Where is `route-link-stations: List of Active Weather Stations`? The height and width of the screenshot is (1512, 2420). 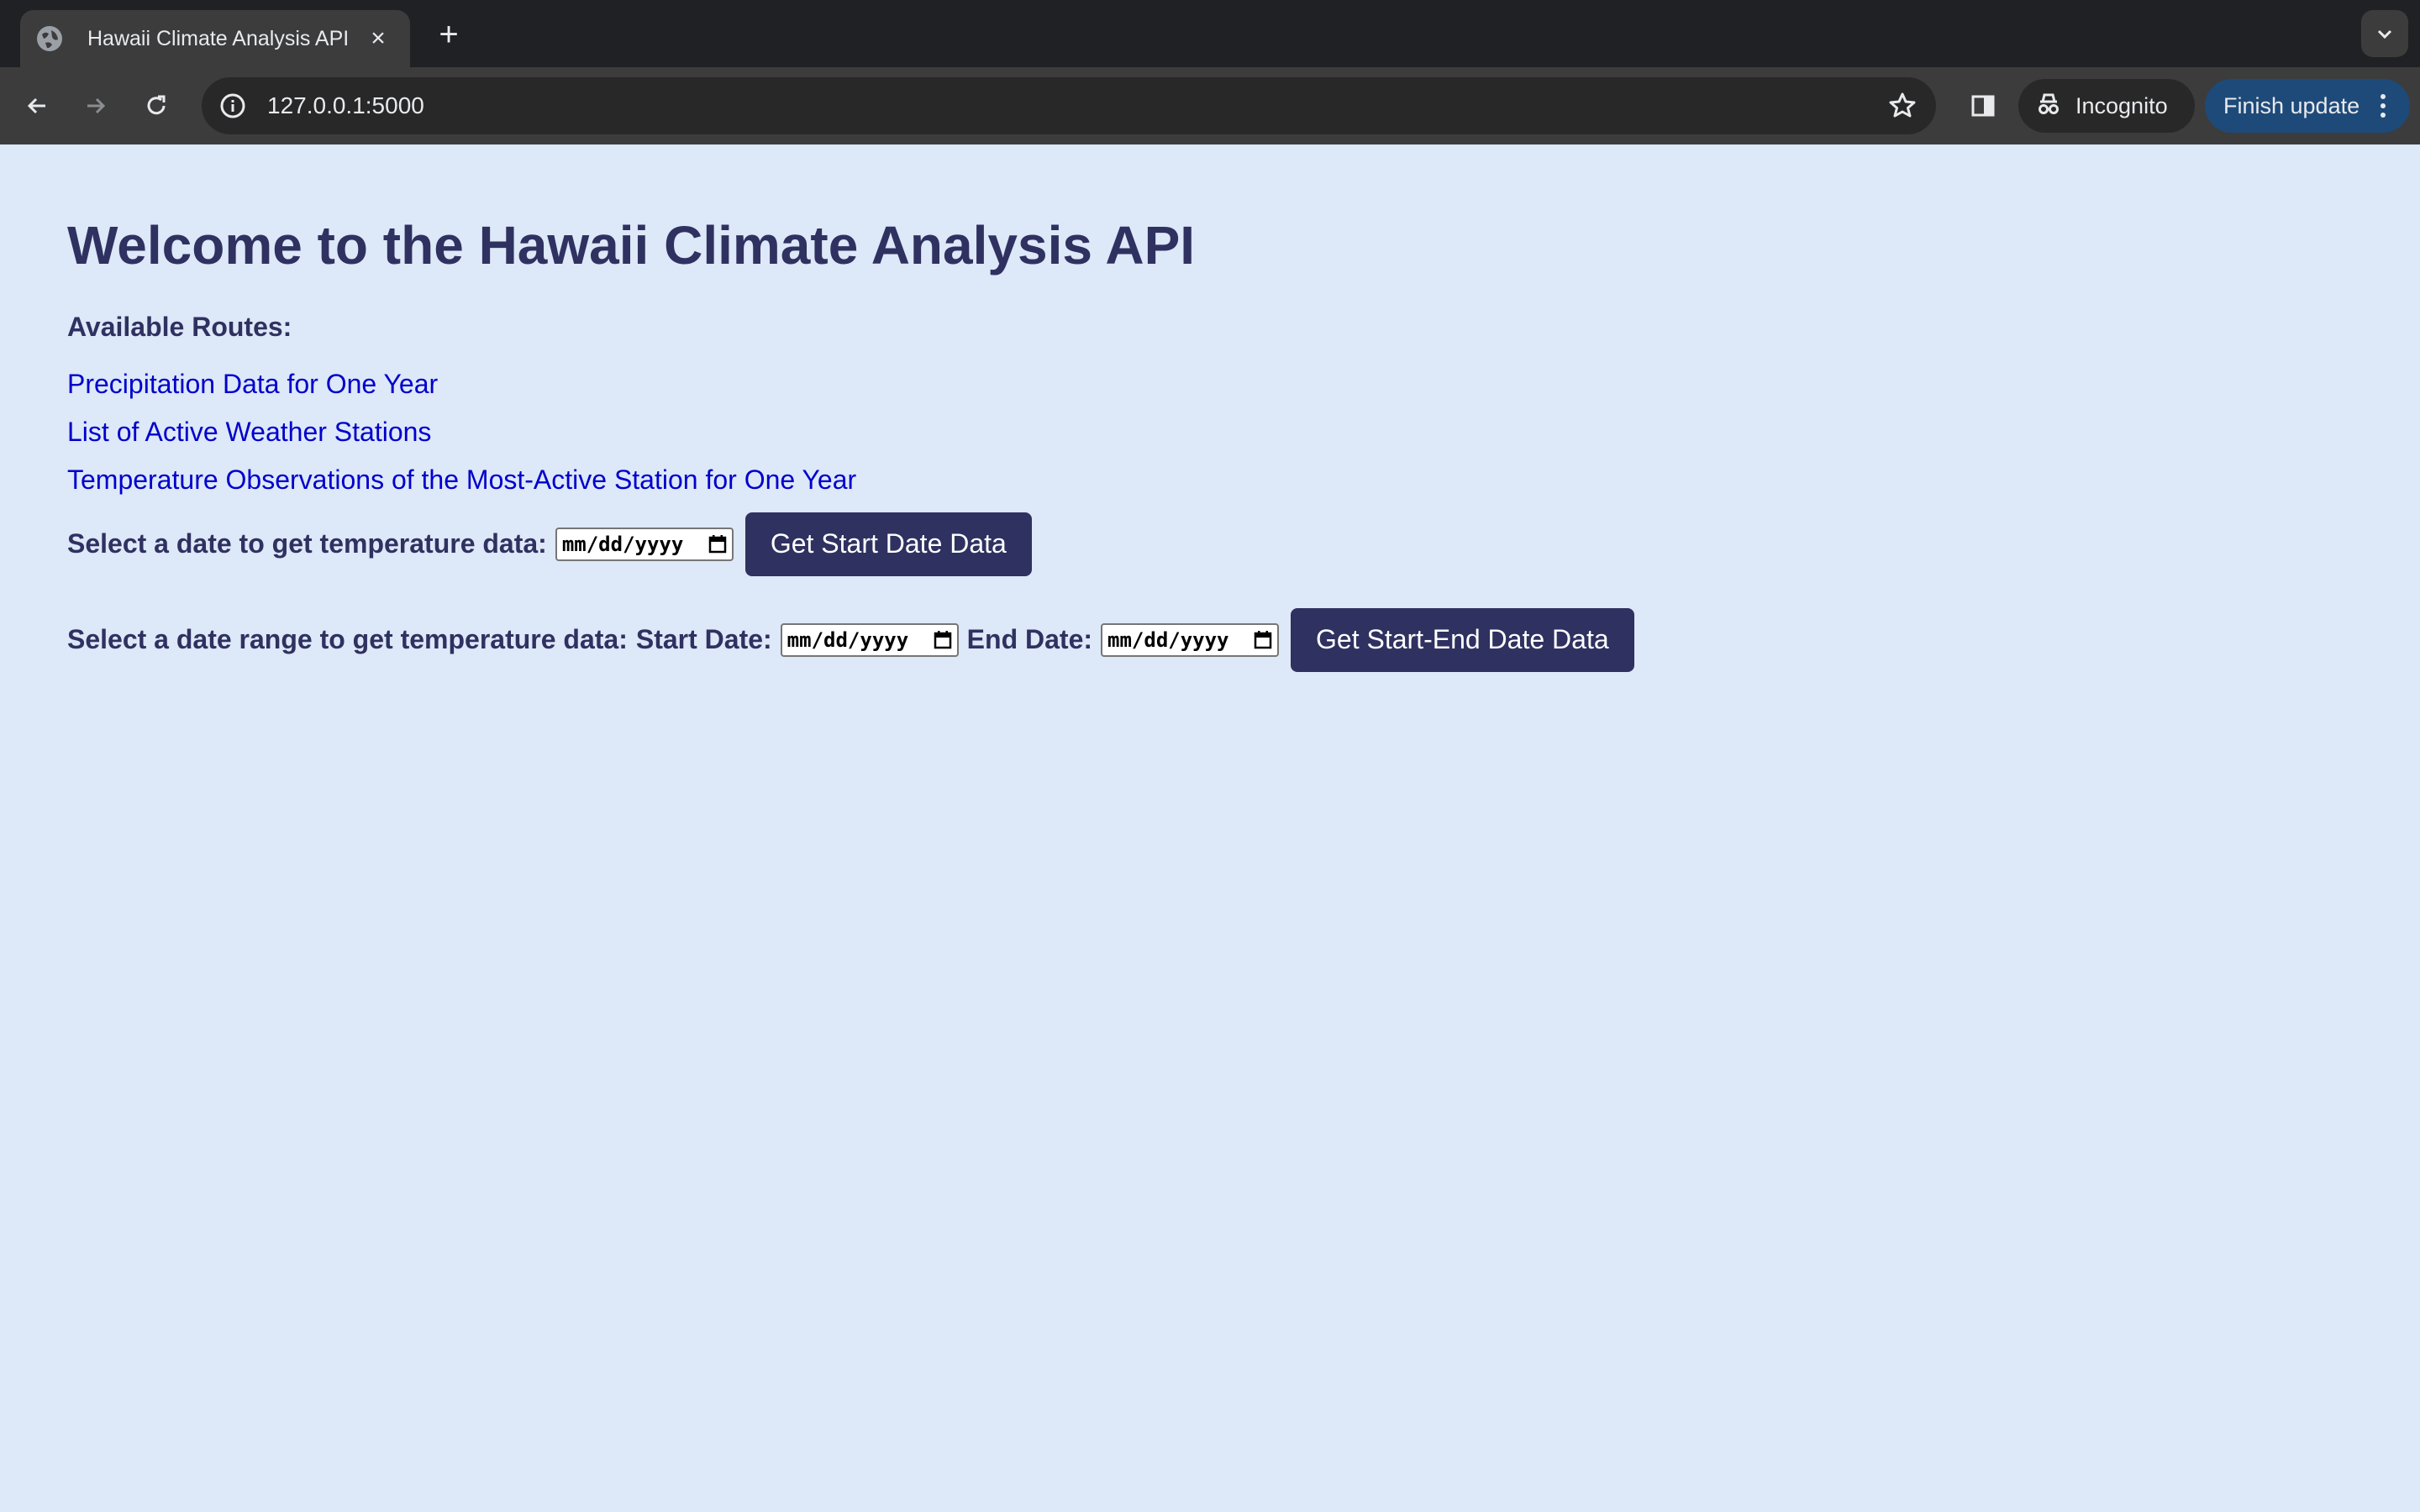 route-link-stations: List of Active Weather Stations is located at coordinates (1210, 432).